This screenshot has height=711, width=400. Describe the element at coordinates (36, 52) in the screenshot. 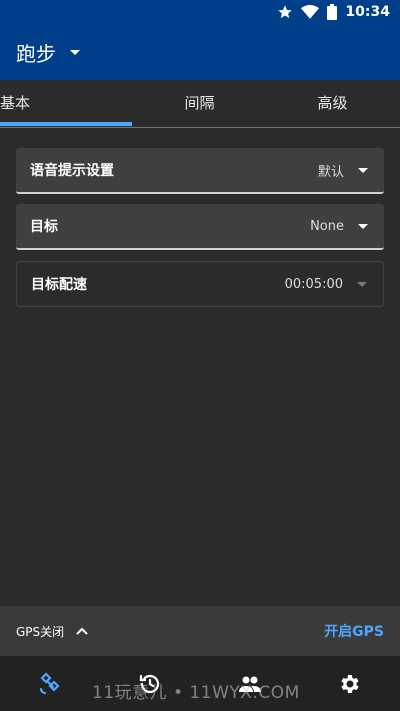

I see `page-title: 跑步` at that location.